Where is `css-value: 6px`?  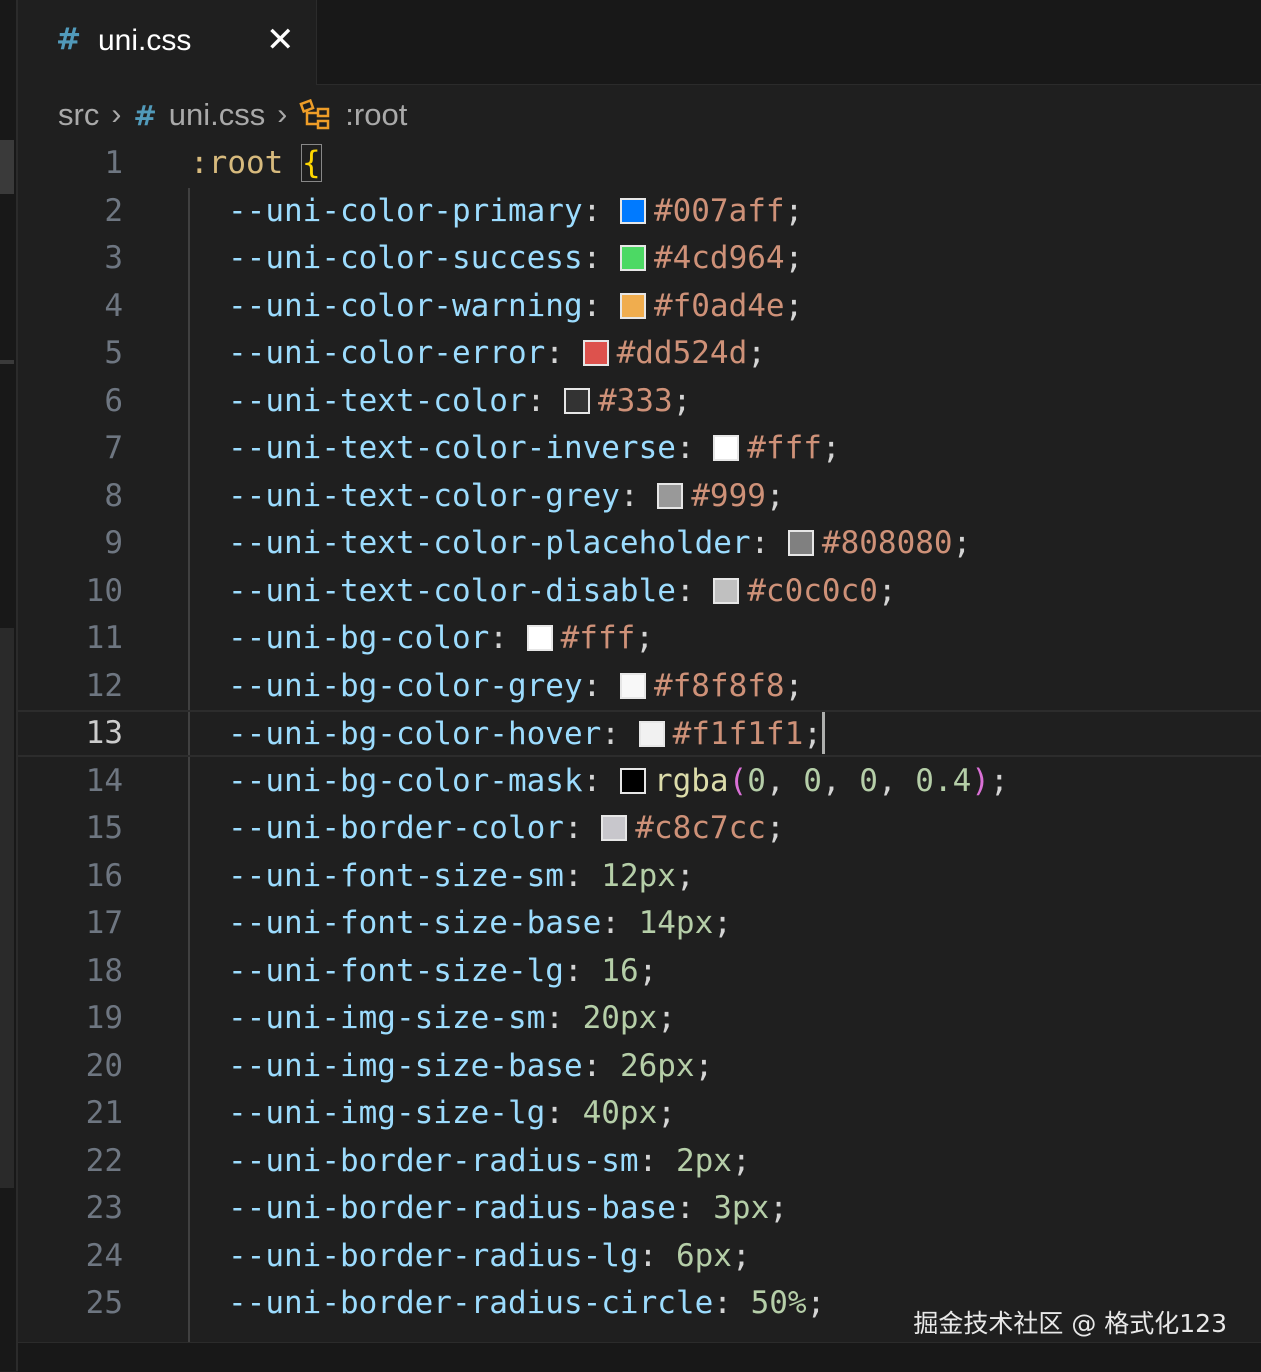 css-value: 6px is located at coordinates (703, 1255).